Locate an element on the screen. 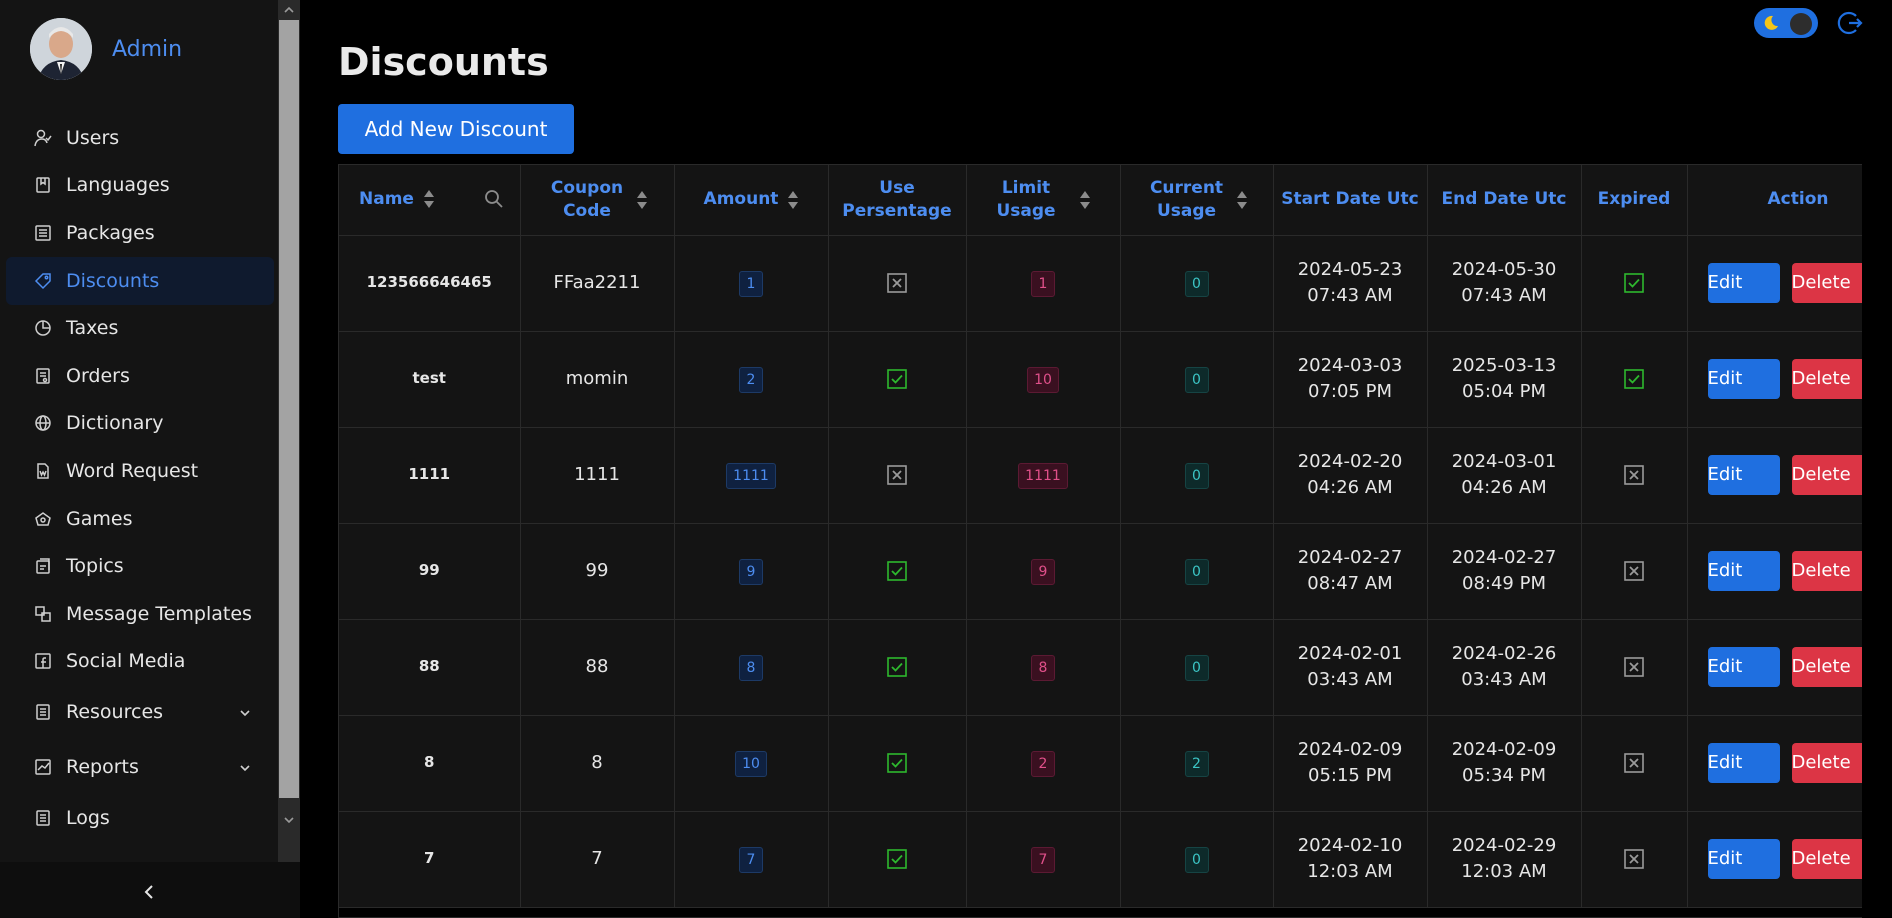 This screenshot has height=918, width=1892. profile: Admin is located at coordinates (106, 49).